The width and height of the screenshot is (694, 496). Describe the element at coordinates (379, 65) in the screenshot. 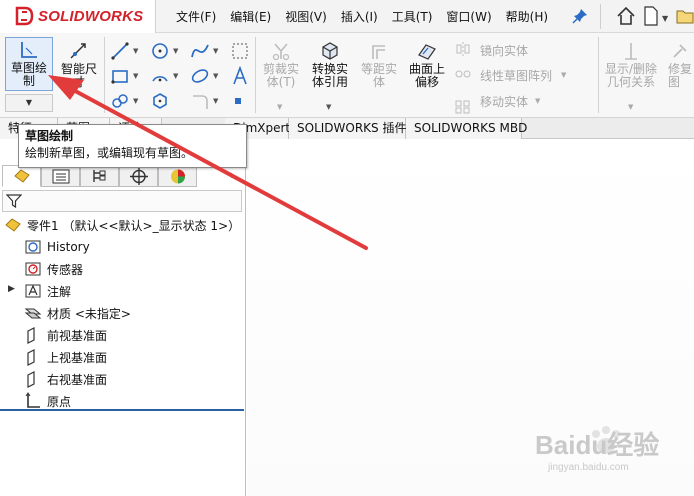

I see `offset-entities-button: 等距实 体` at that location.